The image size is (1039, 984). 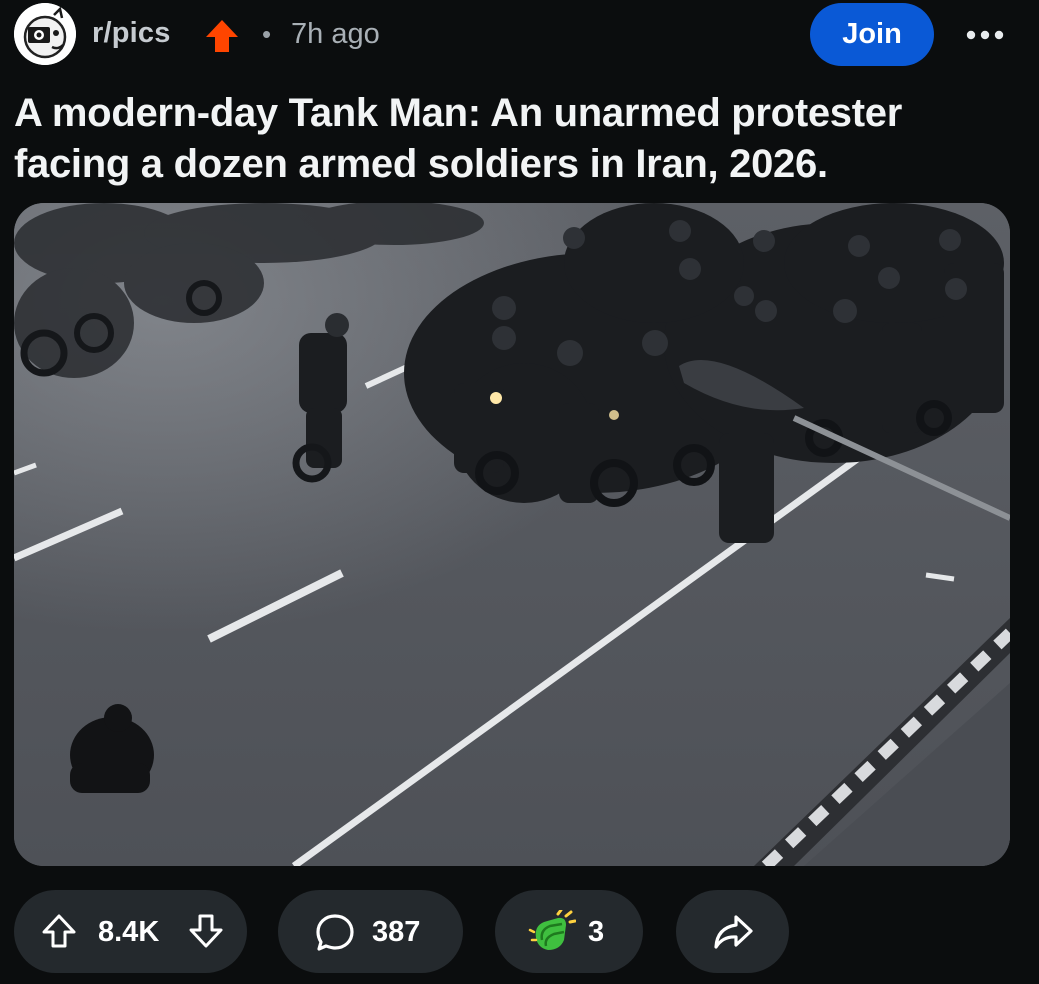 What do you see at coordinates (335, 932) in the screenshot?
I see `comment-bubble-icon` at bounding box center [335, 932].